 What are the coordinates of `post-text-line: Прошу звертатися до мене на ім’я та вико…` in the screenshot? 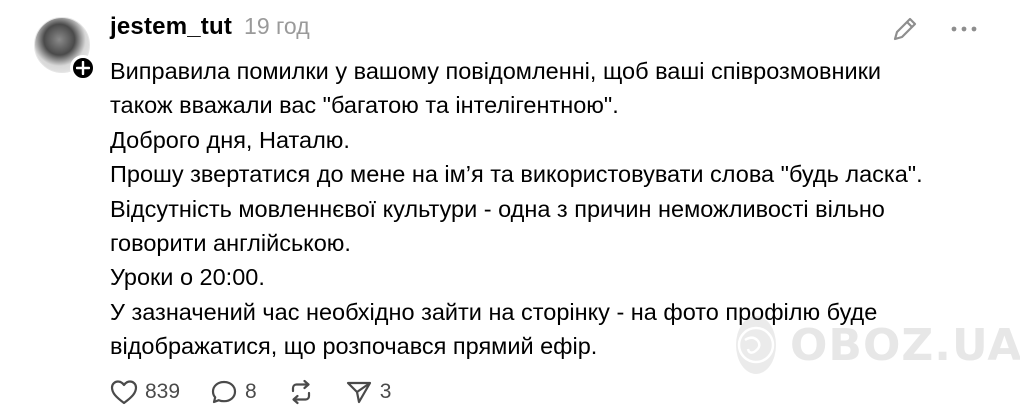 It's located at (516, 174).